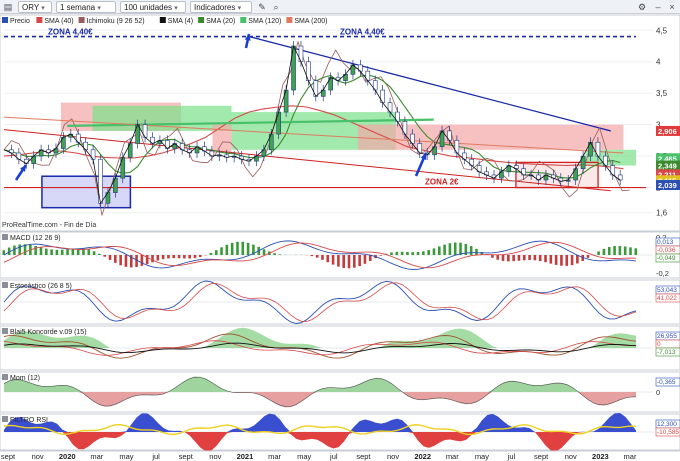 Image resolution: width=680 pixels, height=461 pixels. What do you see at coordinates (362, 32) in the screenshot?
I see `zona-top-label: ZONA 4,40€` at bounding box center [362, 32].